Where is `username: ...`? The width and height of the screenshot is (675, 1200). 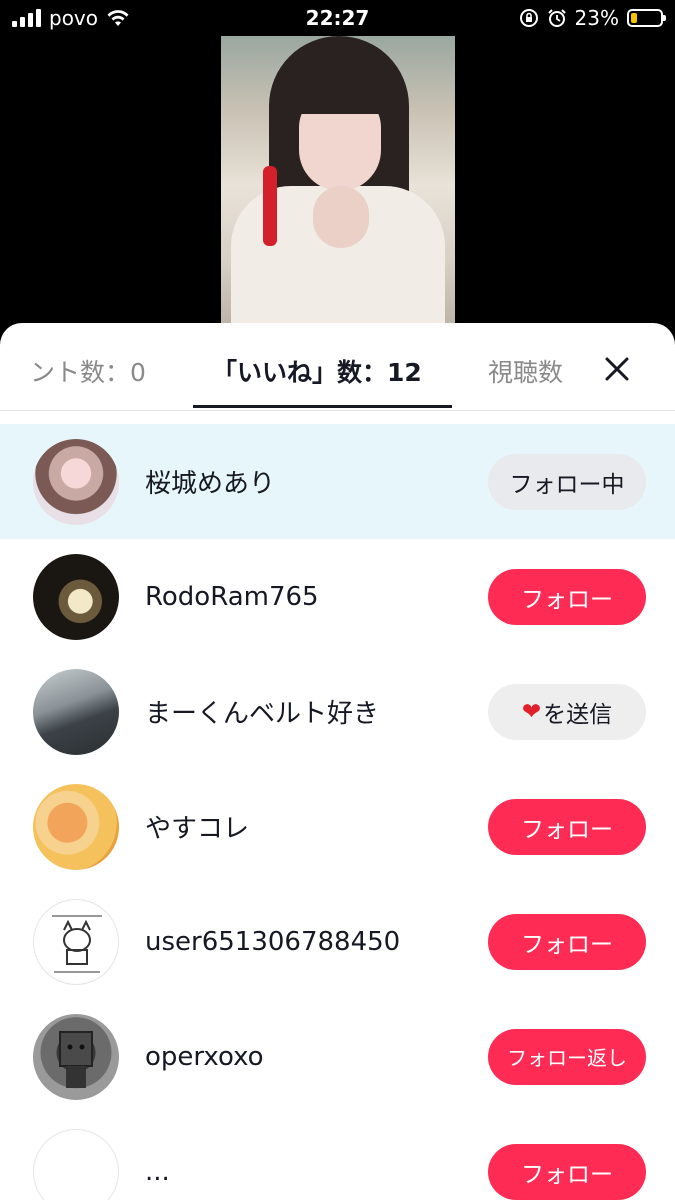
username: ... is located at coordinates (157, 1172).